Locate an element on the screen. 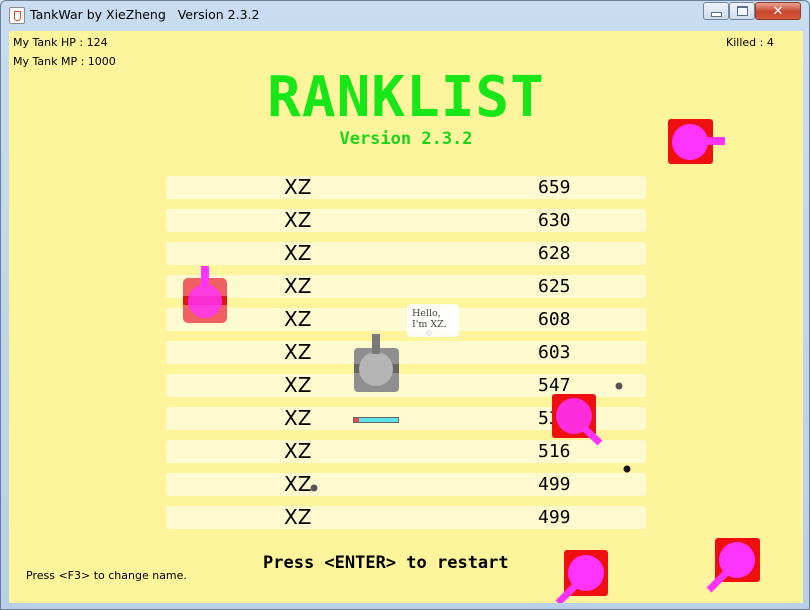  close-icon: ✕ is located at coordinates (778, 11).